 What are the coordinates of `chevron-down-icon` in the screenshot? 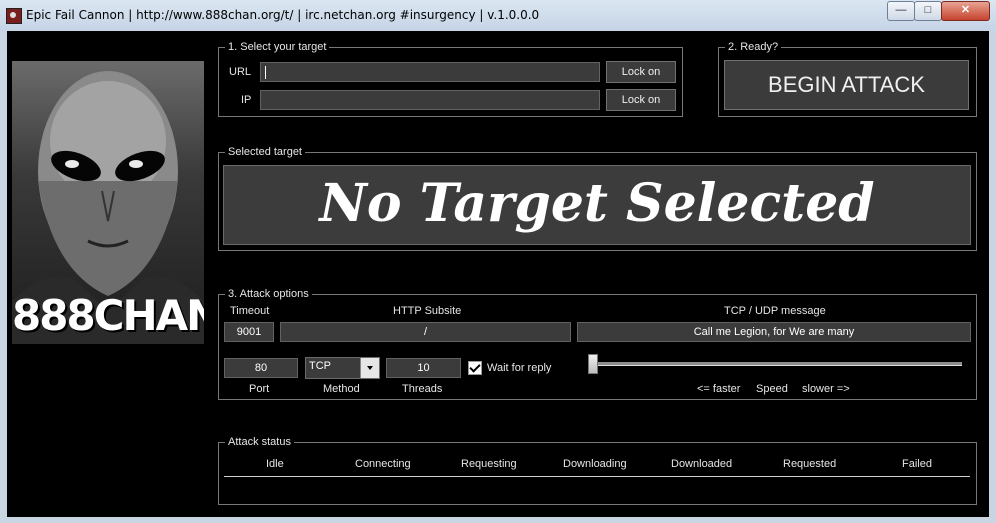 It's located at (369, 368).